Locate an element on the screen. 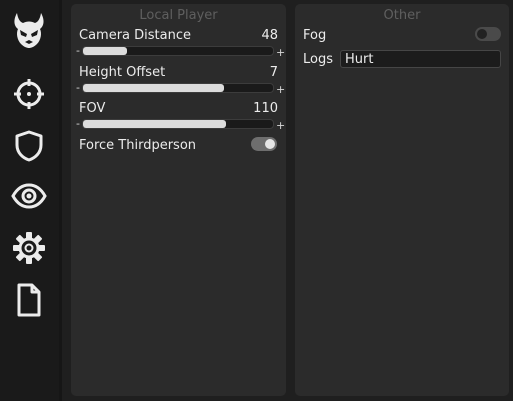 This screenshot has height=401, width=513. force-thirdperson-label: Force Thirdperson is located at coordinates (138, 145).